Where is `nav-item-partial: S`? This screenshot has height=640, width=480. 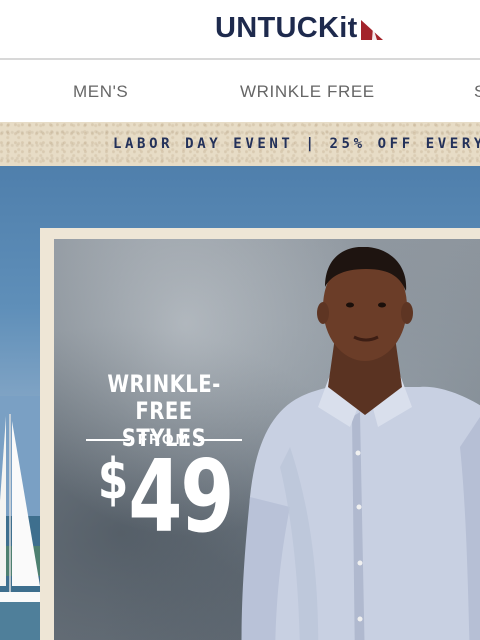
nav-item-partial: S is located at coordinates (477, 92).